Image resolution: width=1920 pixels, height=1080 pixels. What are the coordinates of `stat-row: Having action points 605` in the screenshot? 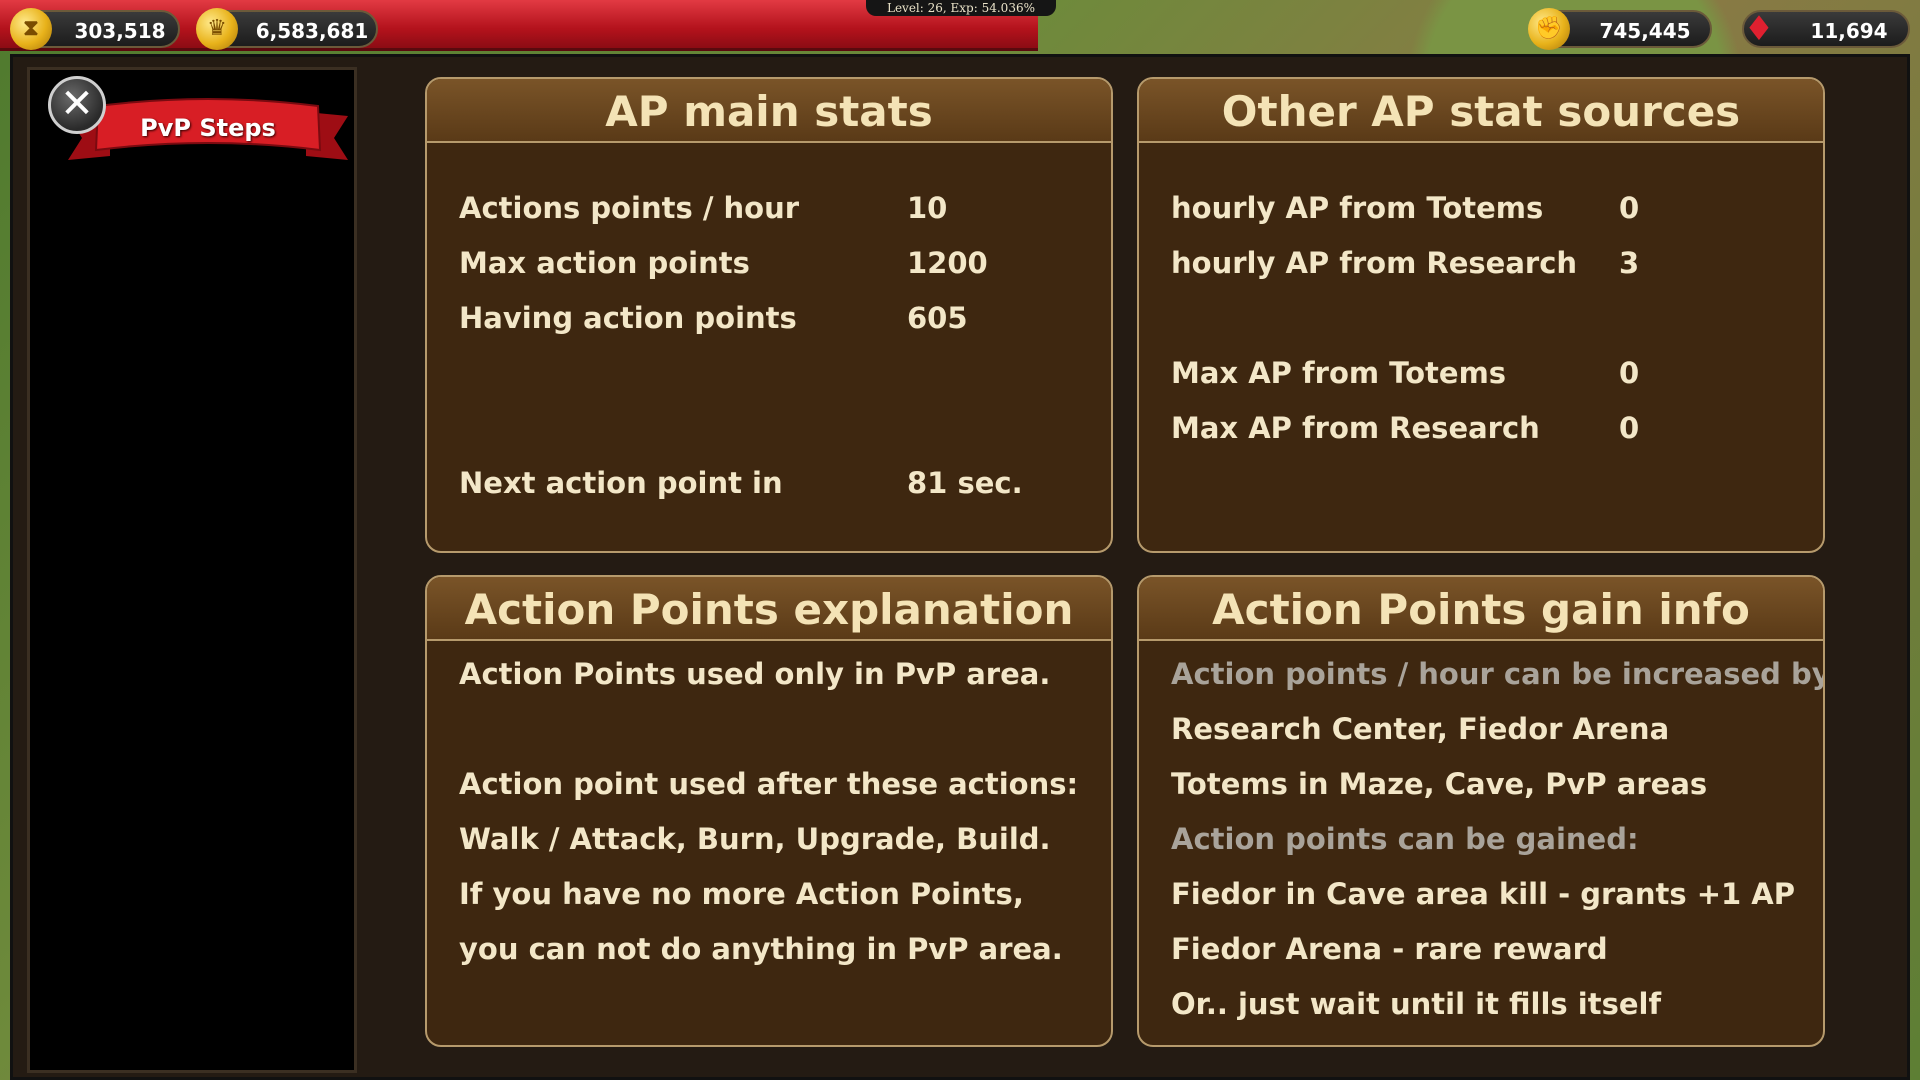 It's located at (785, 318).